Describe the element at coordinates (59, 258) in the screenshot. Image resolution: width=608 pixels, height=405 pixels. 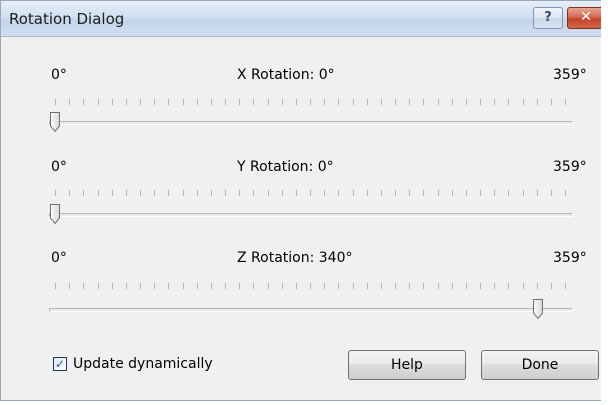
I see `z-slider-min-label: 0°` at that location.